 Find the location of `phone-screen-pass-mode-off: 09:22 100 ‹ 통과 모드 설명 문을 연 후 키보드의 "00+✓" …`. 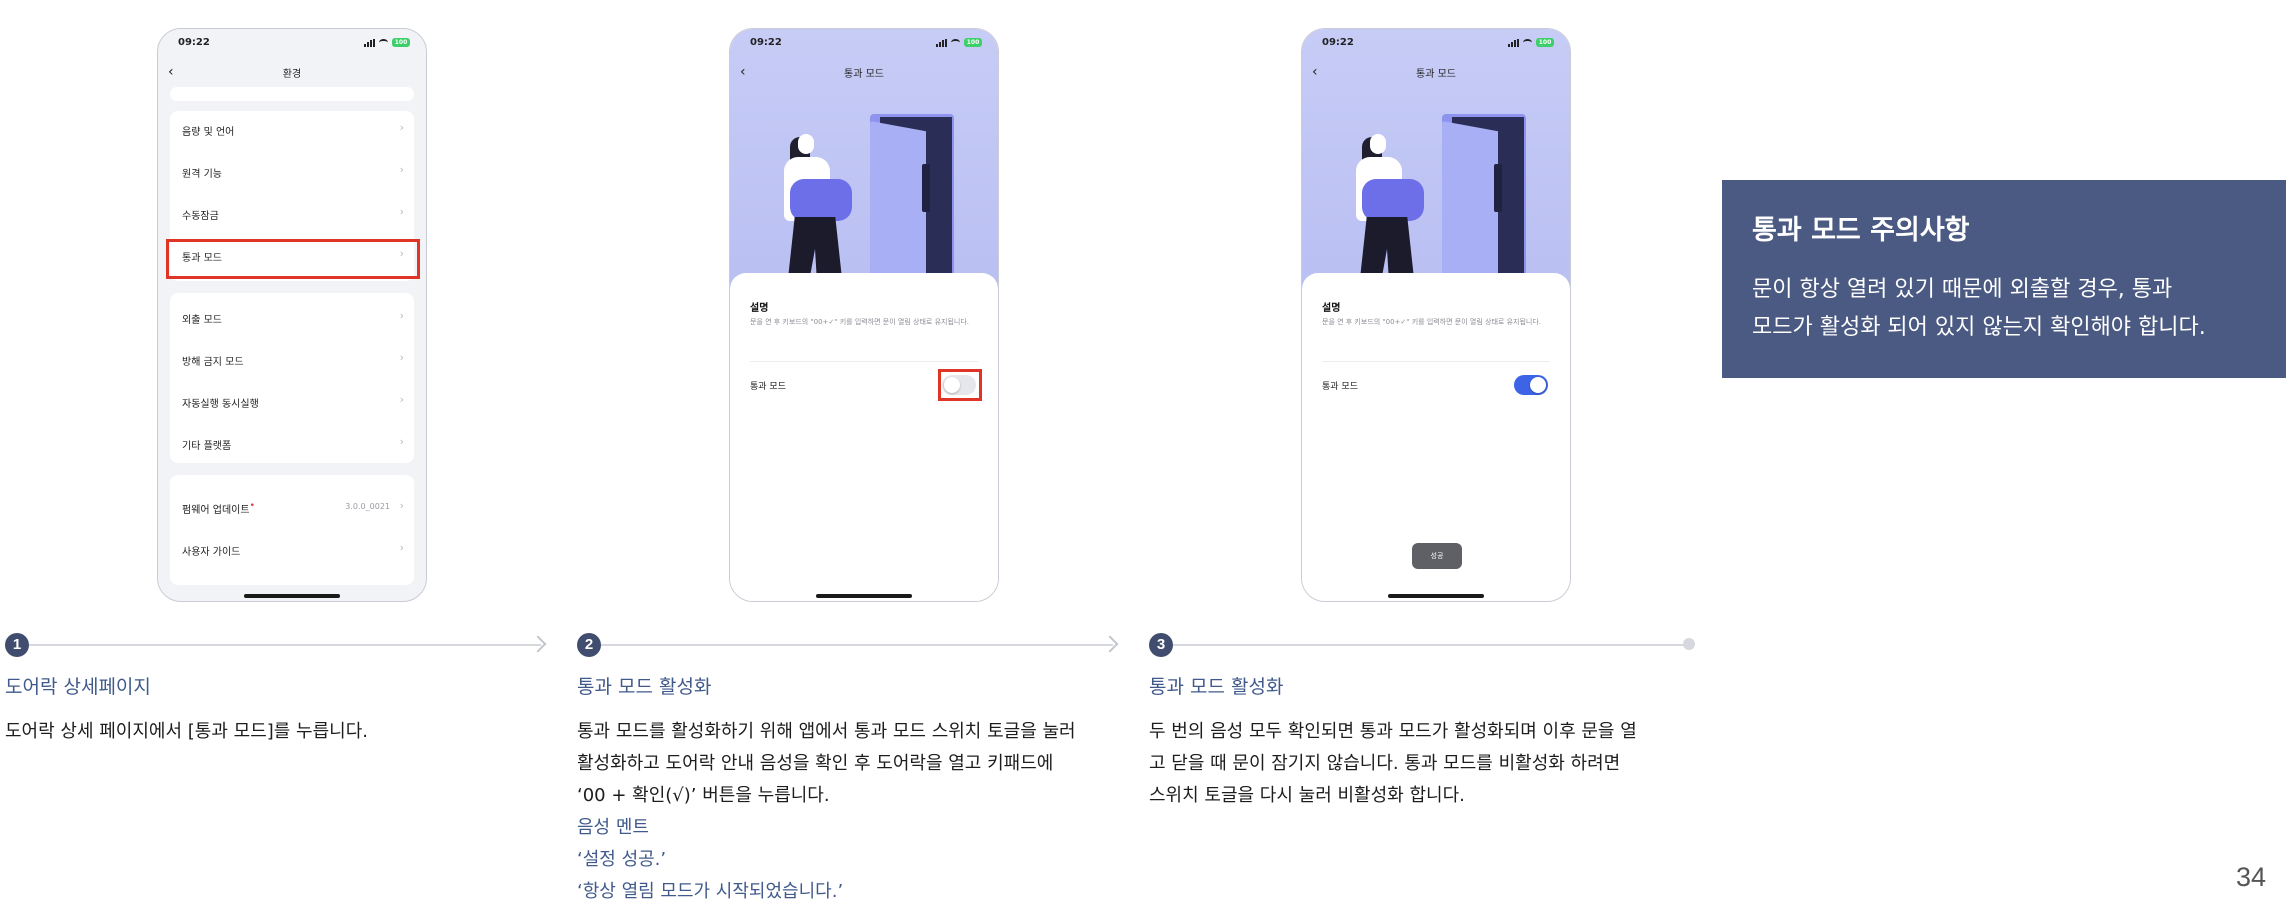

phone-screen-pass-mode-off: 09:22 100 ‹ 통과 모드 설명 문을 연 후 키보드의 "00+✓" … is located at coordinates (864, 315).